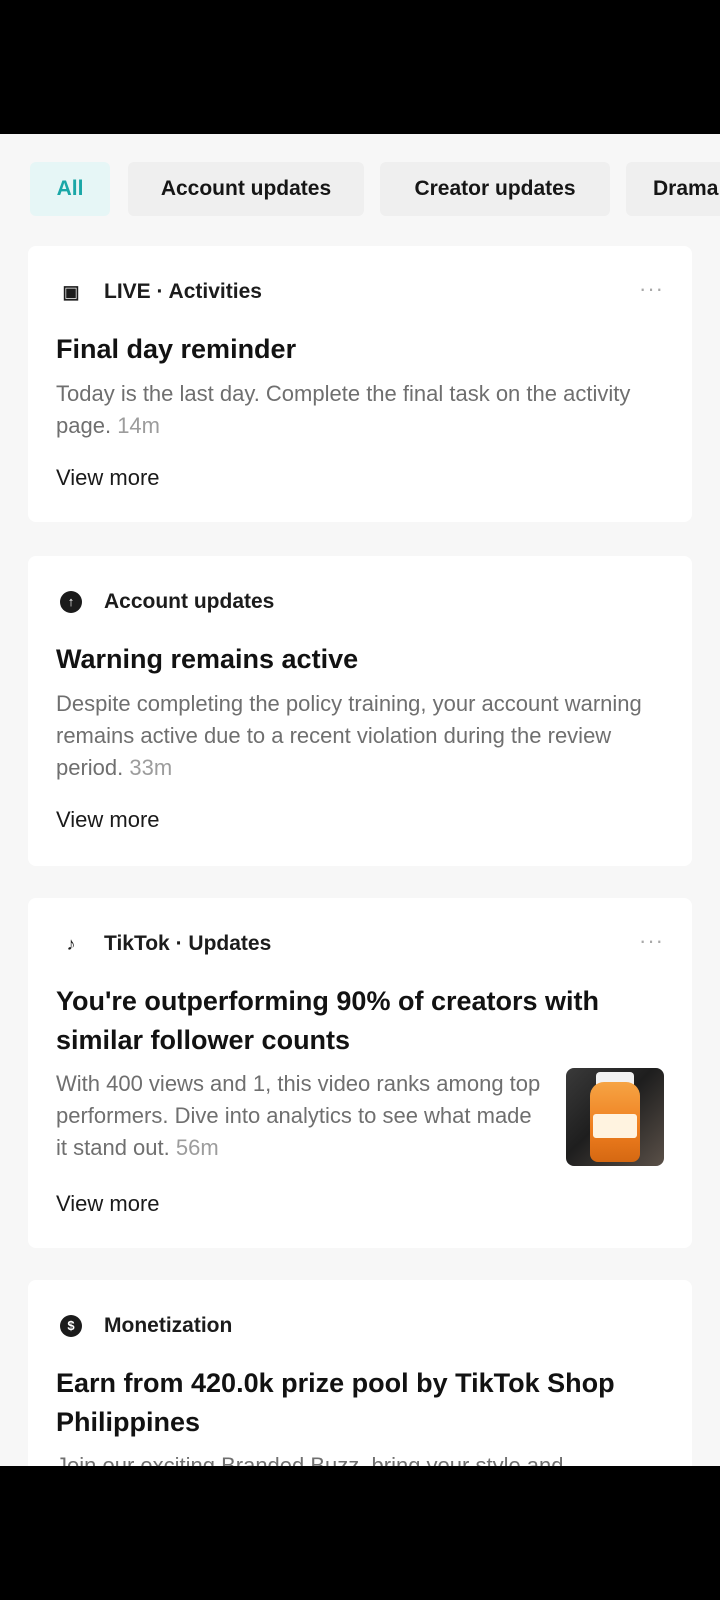 The height and width of the screenshot is (1600, 720). Describe the element at coordinates (138, 425) in the screenshot. I see `card-timestamp: 14m` at that location.